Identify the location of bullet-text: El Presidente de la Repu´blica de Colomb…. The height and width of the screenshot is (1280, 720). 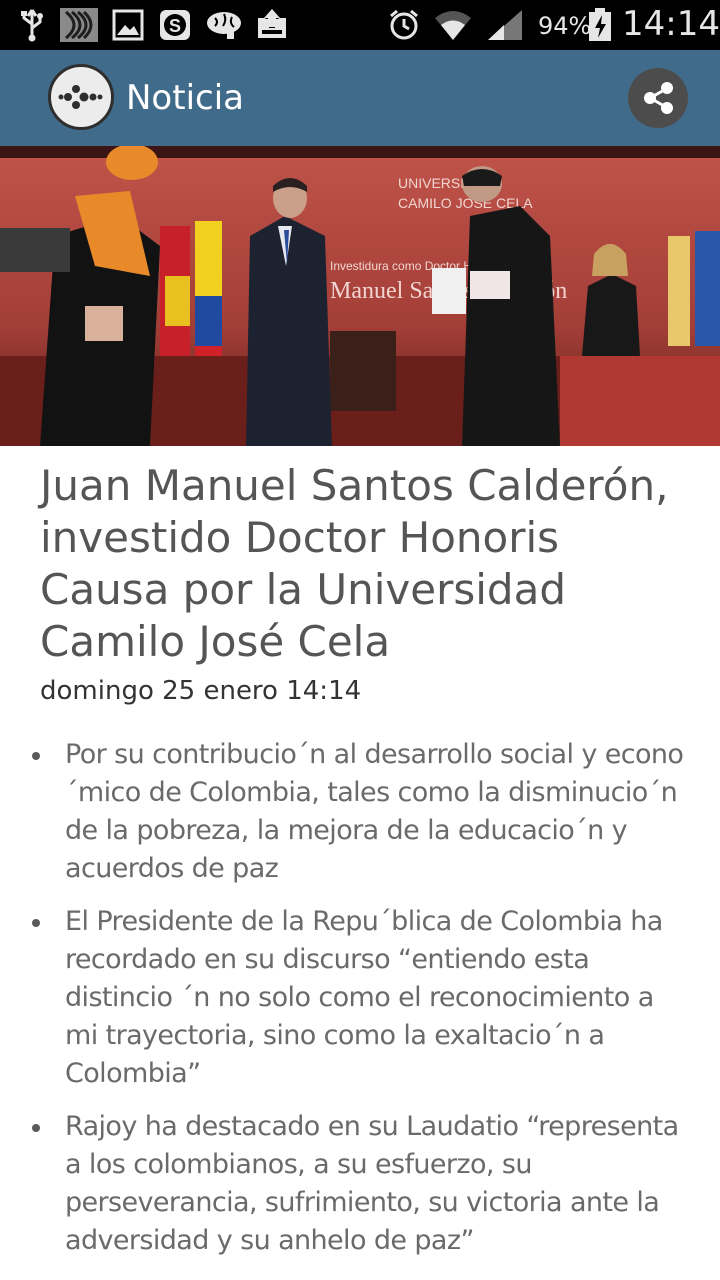
(364, 997).